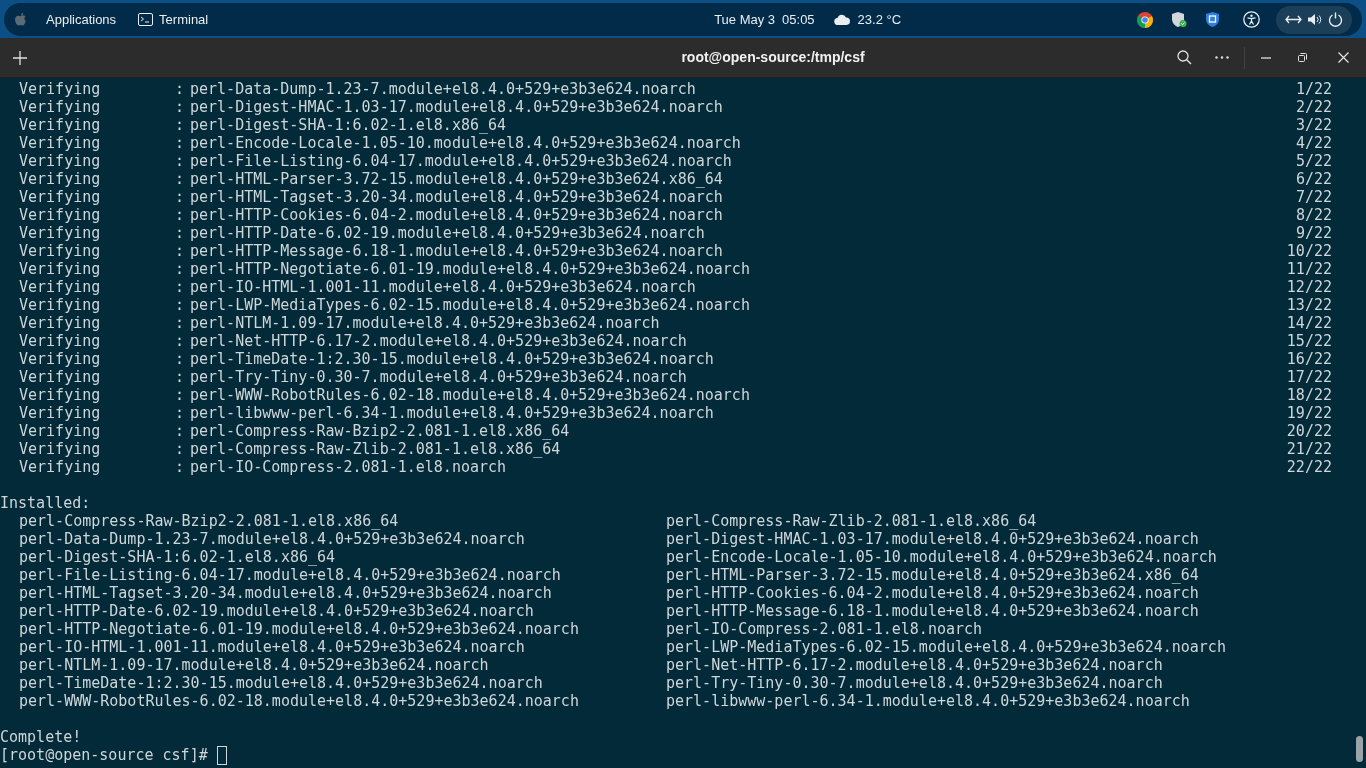 Image resolution: width=1366 pixels, height=768 pixels. I want to click on terminal-icon, so click(146, 19).